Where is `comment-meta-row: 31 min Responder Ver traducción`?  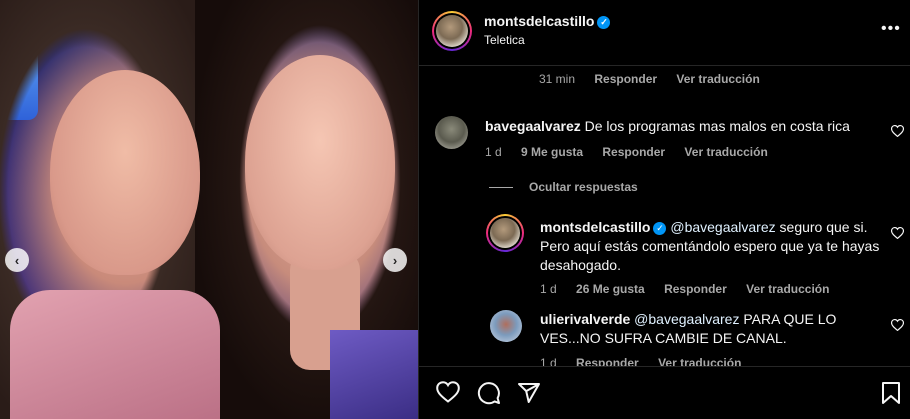
comment-meta-row: 31 min Responder Ver traducción is located at coordinates (657, 79).